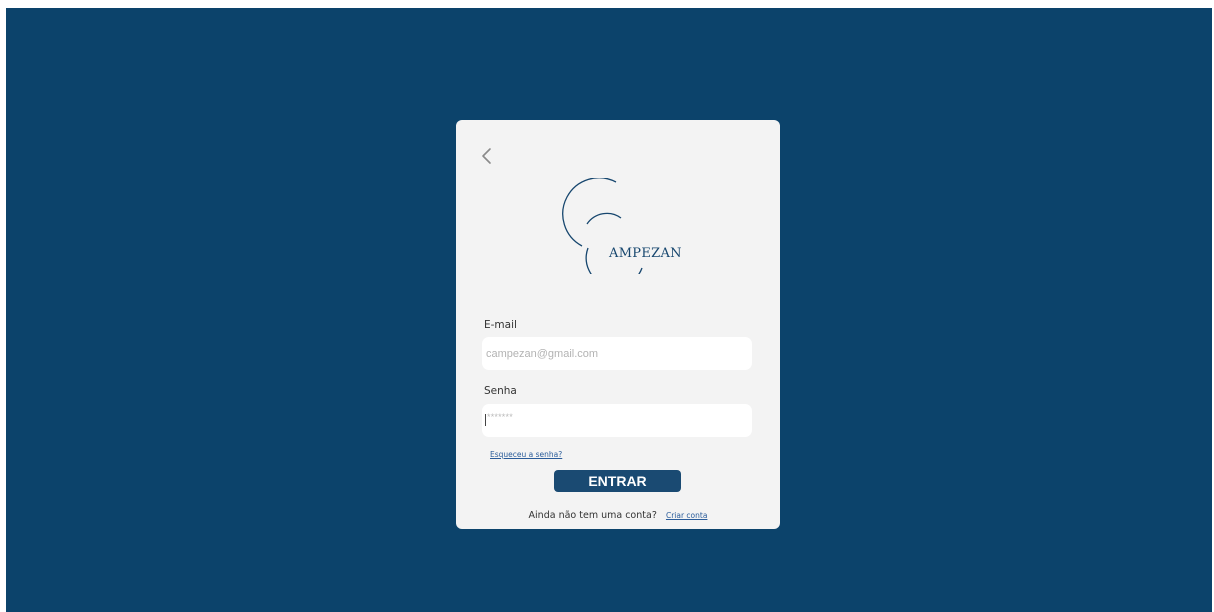  I want to click on password-label: Senha, so click(500, 391).